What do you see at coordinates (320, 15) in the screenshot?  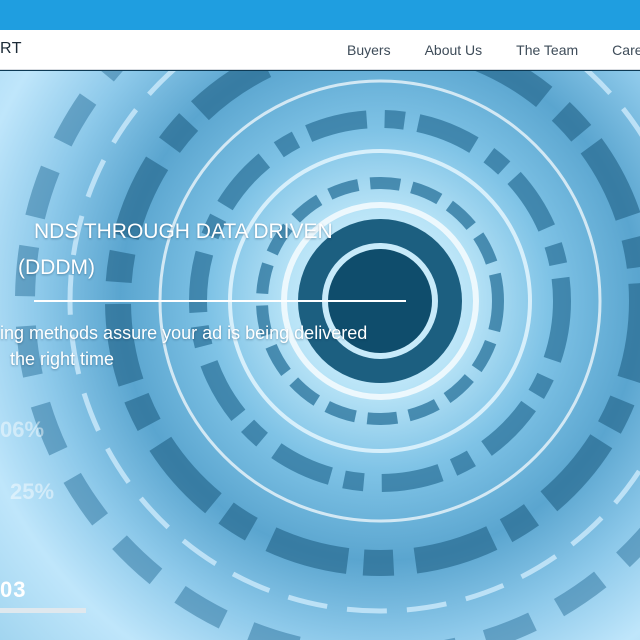 I see `top-accent-bar` at bounding box center [320, 15].